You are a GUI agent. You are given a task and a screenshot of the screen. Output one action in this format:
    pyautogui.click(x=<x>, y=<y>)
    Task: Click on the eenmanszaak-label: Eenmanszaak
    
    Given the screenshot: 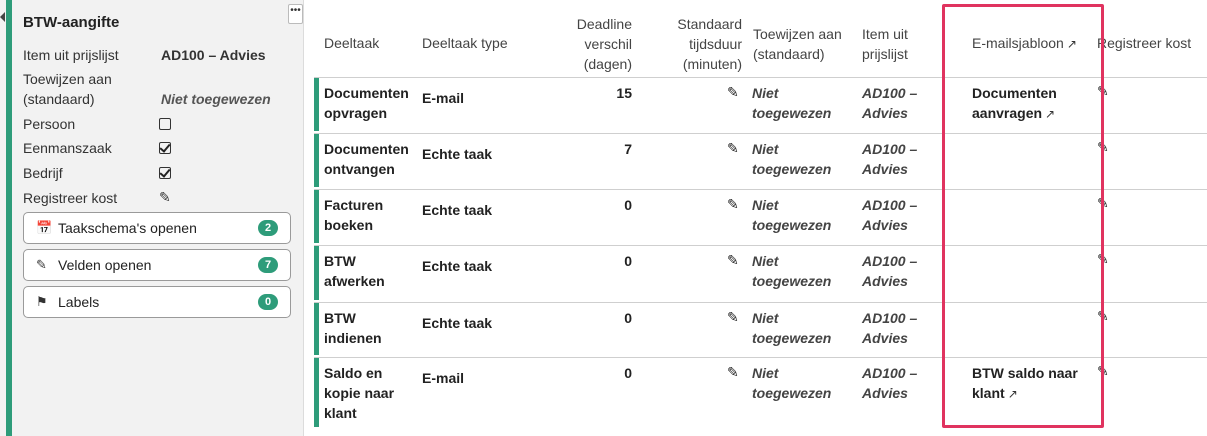 What is the action you would take?
    pyautogui.click(x=67, y=148)
    